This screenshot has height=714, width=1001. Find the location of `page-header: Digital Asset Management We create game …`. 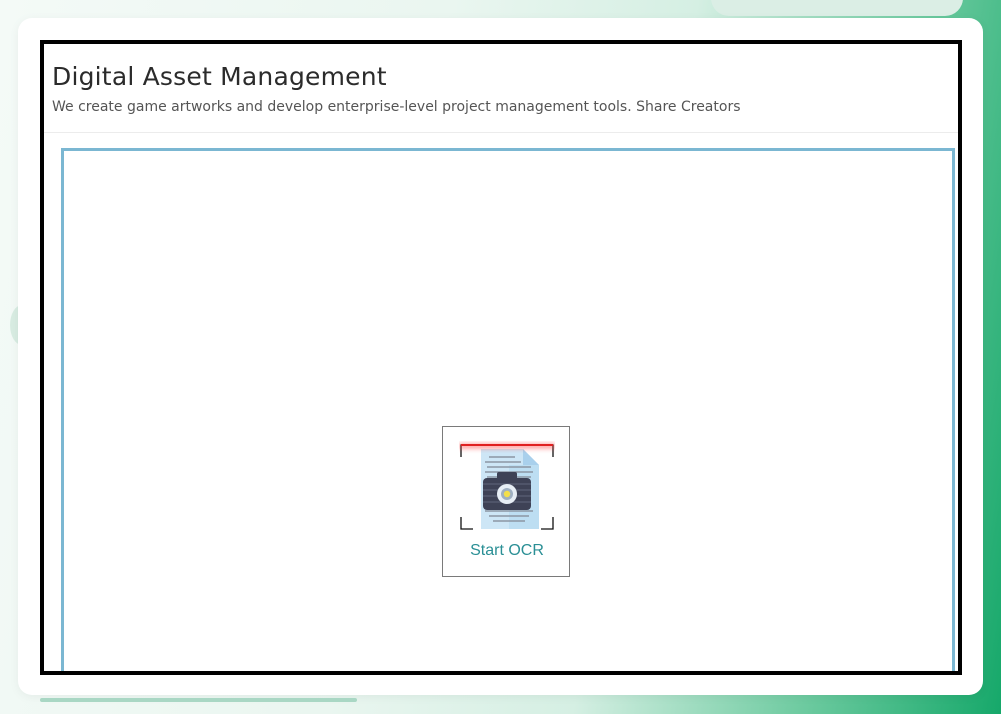

page-header: Digital Asset Management We create game … is located at coordinates (501, 88).